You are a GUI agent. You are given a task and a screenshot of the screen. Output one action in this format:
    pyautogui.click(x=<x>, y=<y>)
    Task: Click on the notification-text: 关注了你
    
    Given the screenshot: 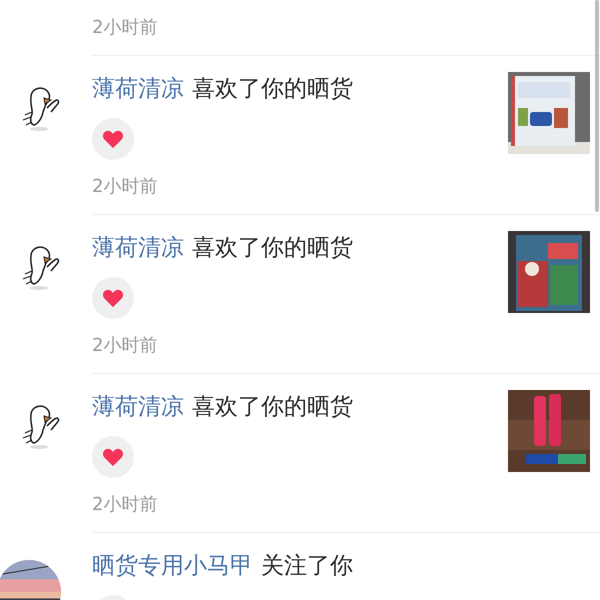 What is the action you would take?
    pyautogui.click(x=307, y=566)
    